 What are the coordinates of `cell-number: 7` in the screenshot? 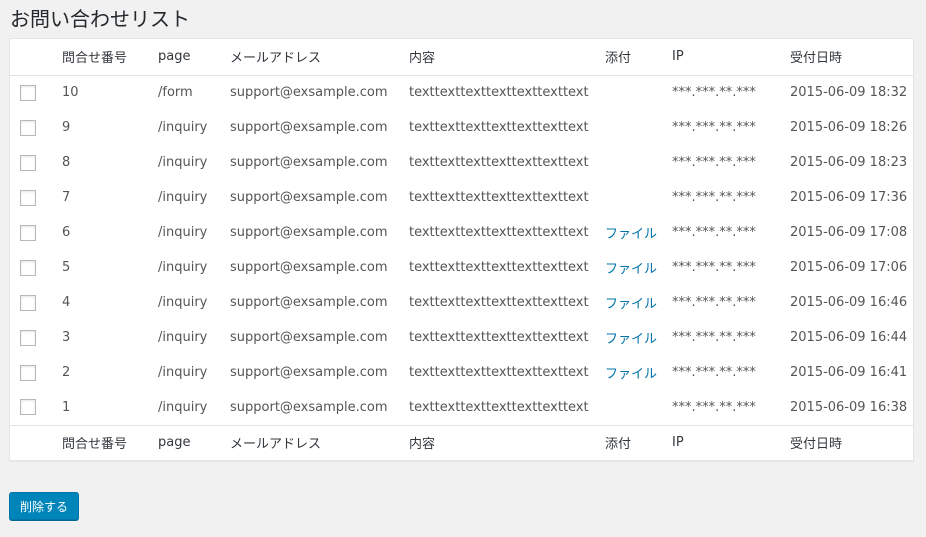 It's located at (66, 197).